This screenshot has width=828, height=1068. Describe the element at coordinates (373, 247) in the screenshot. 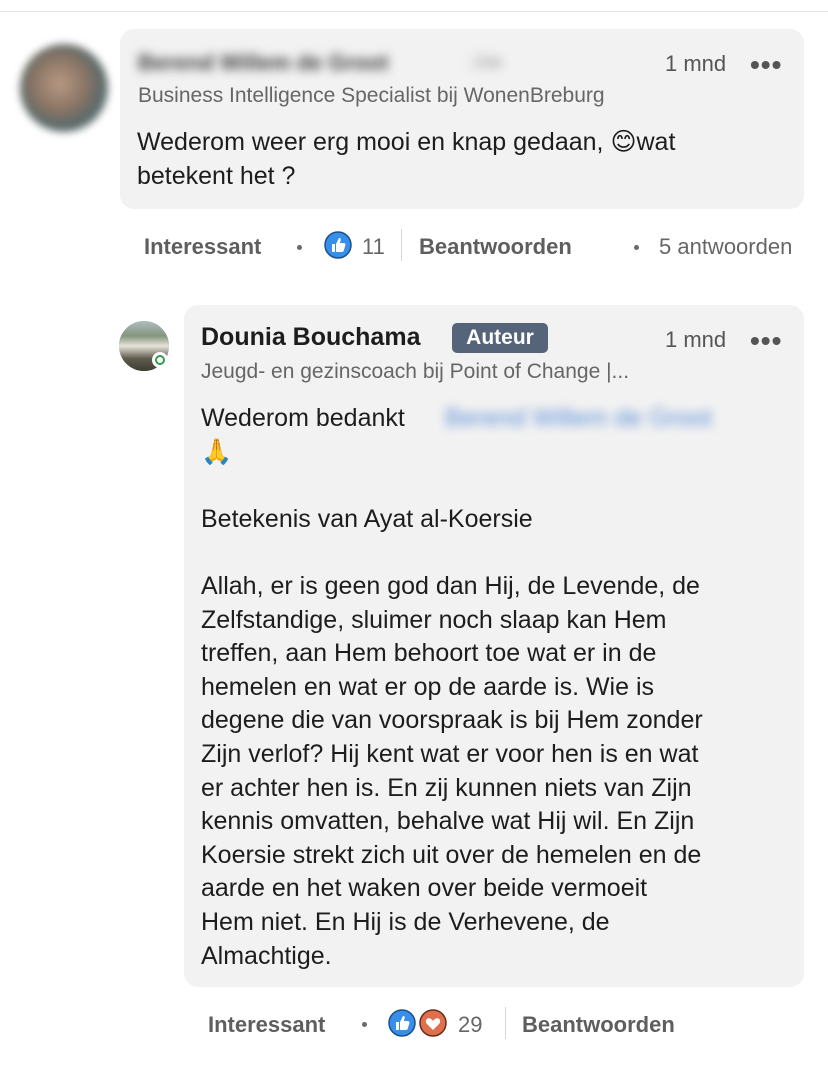

I see `reaction-count: 11` at that location.